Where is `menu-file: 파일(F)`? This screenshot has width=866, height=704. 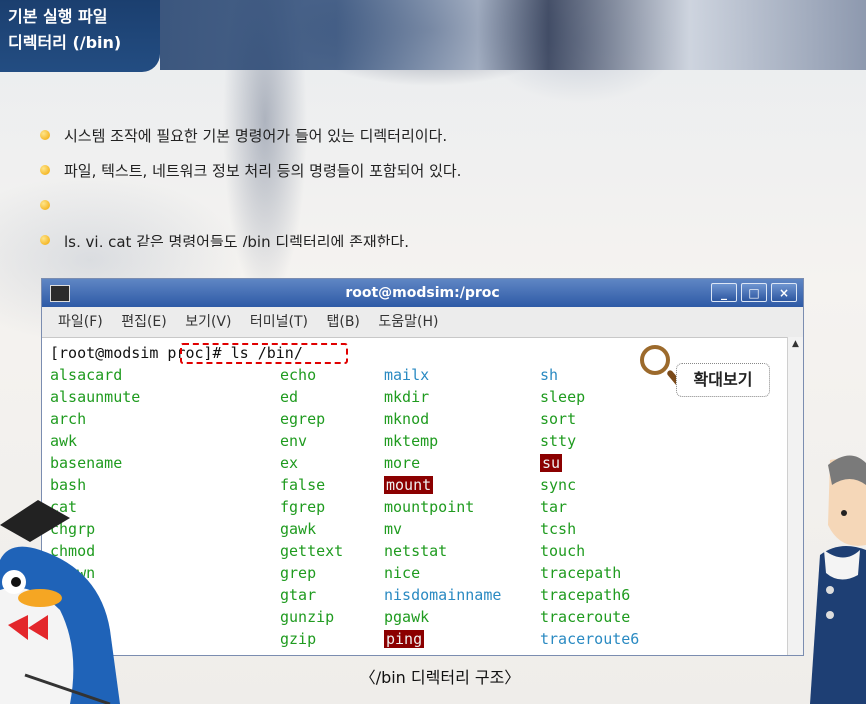 menu-file: 파일(F) is located at coordinates (80, 322).